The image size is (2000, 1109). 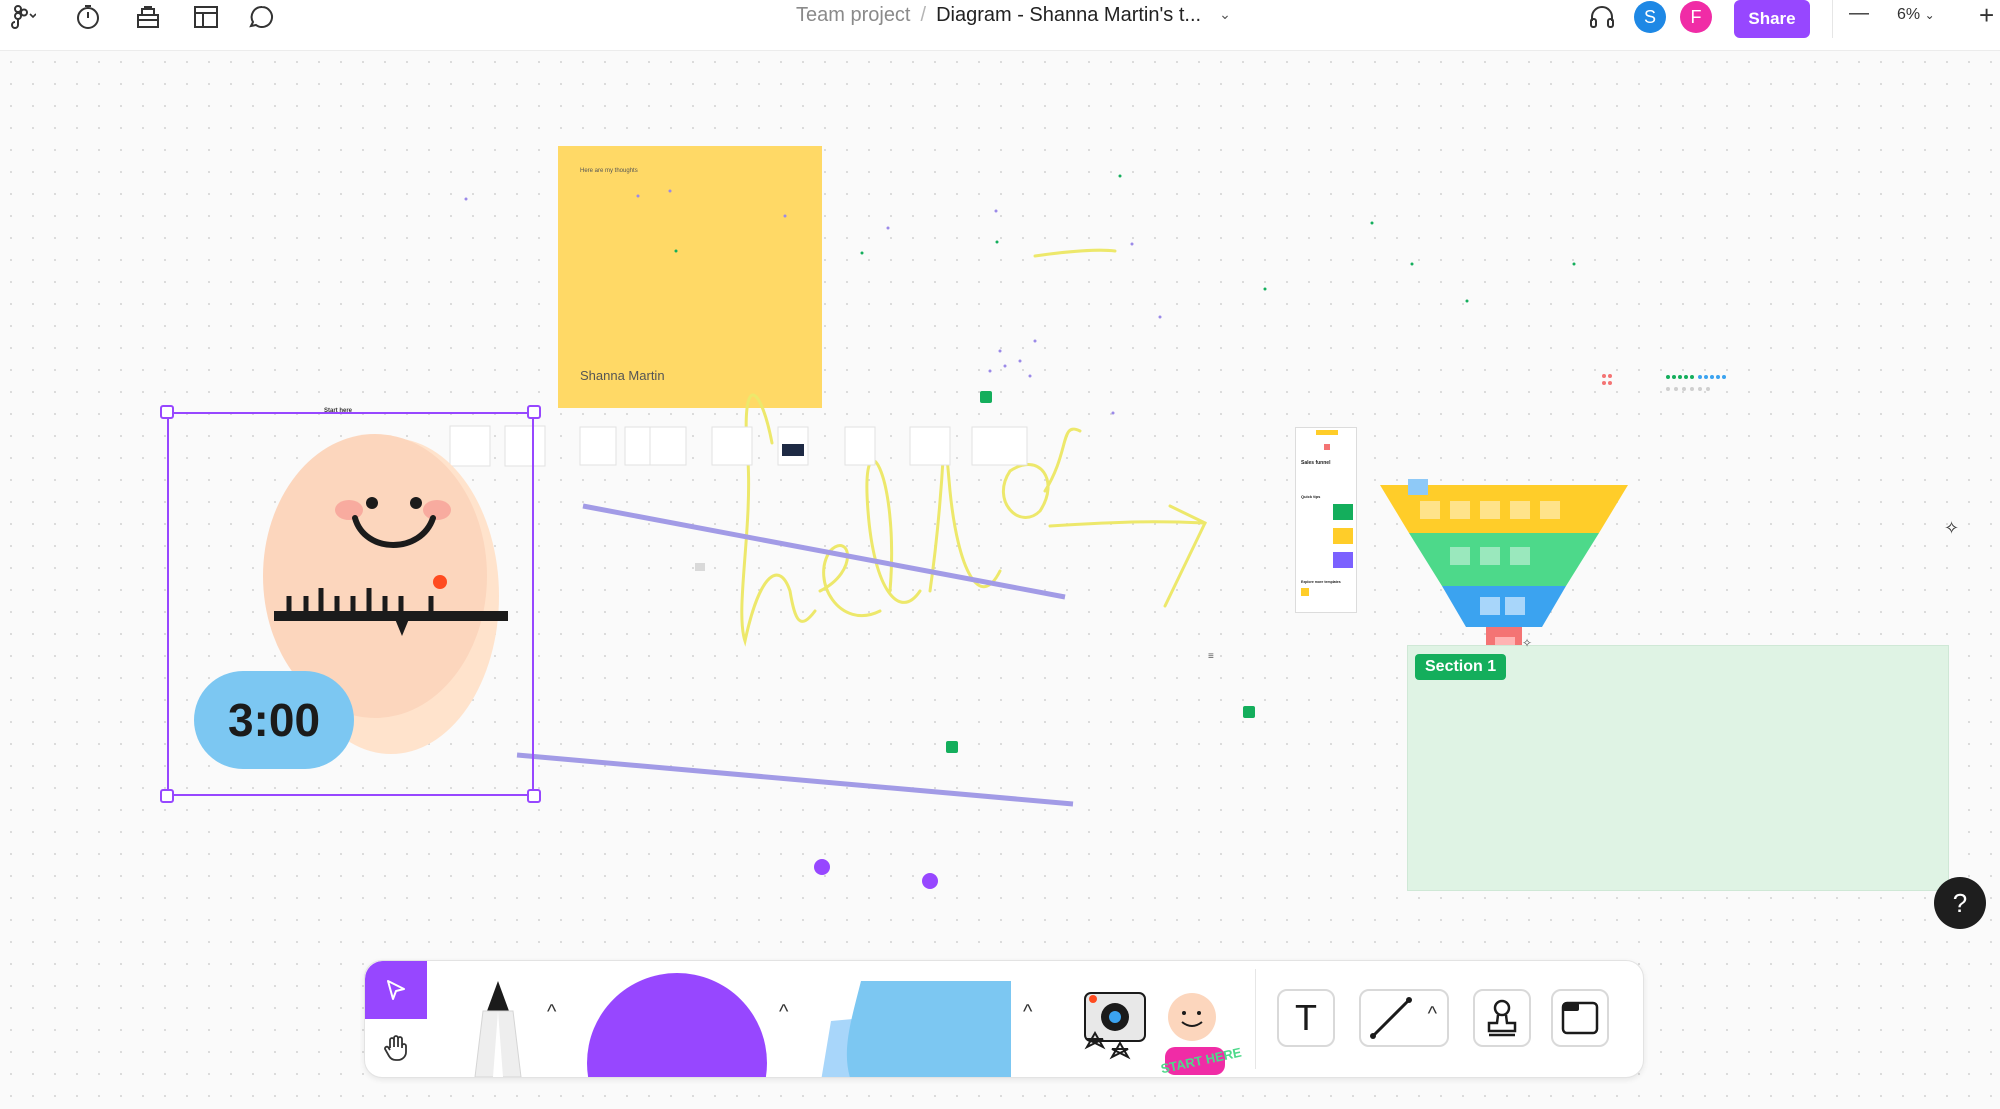 I want to click on section-icon, so click(x=1580, y=1018).